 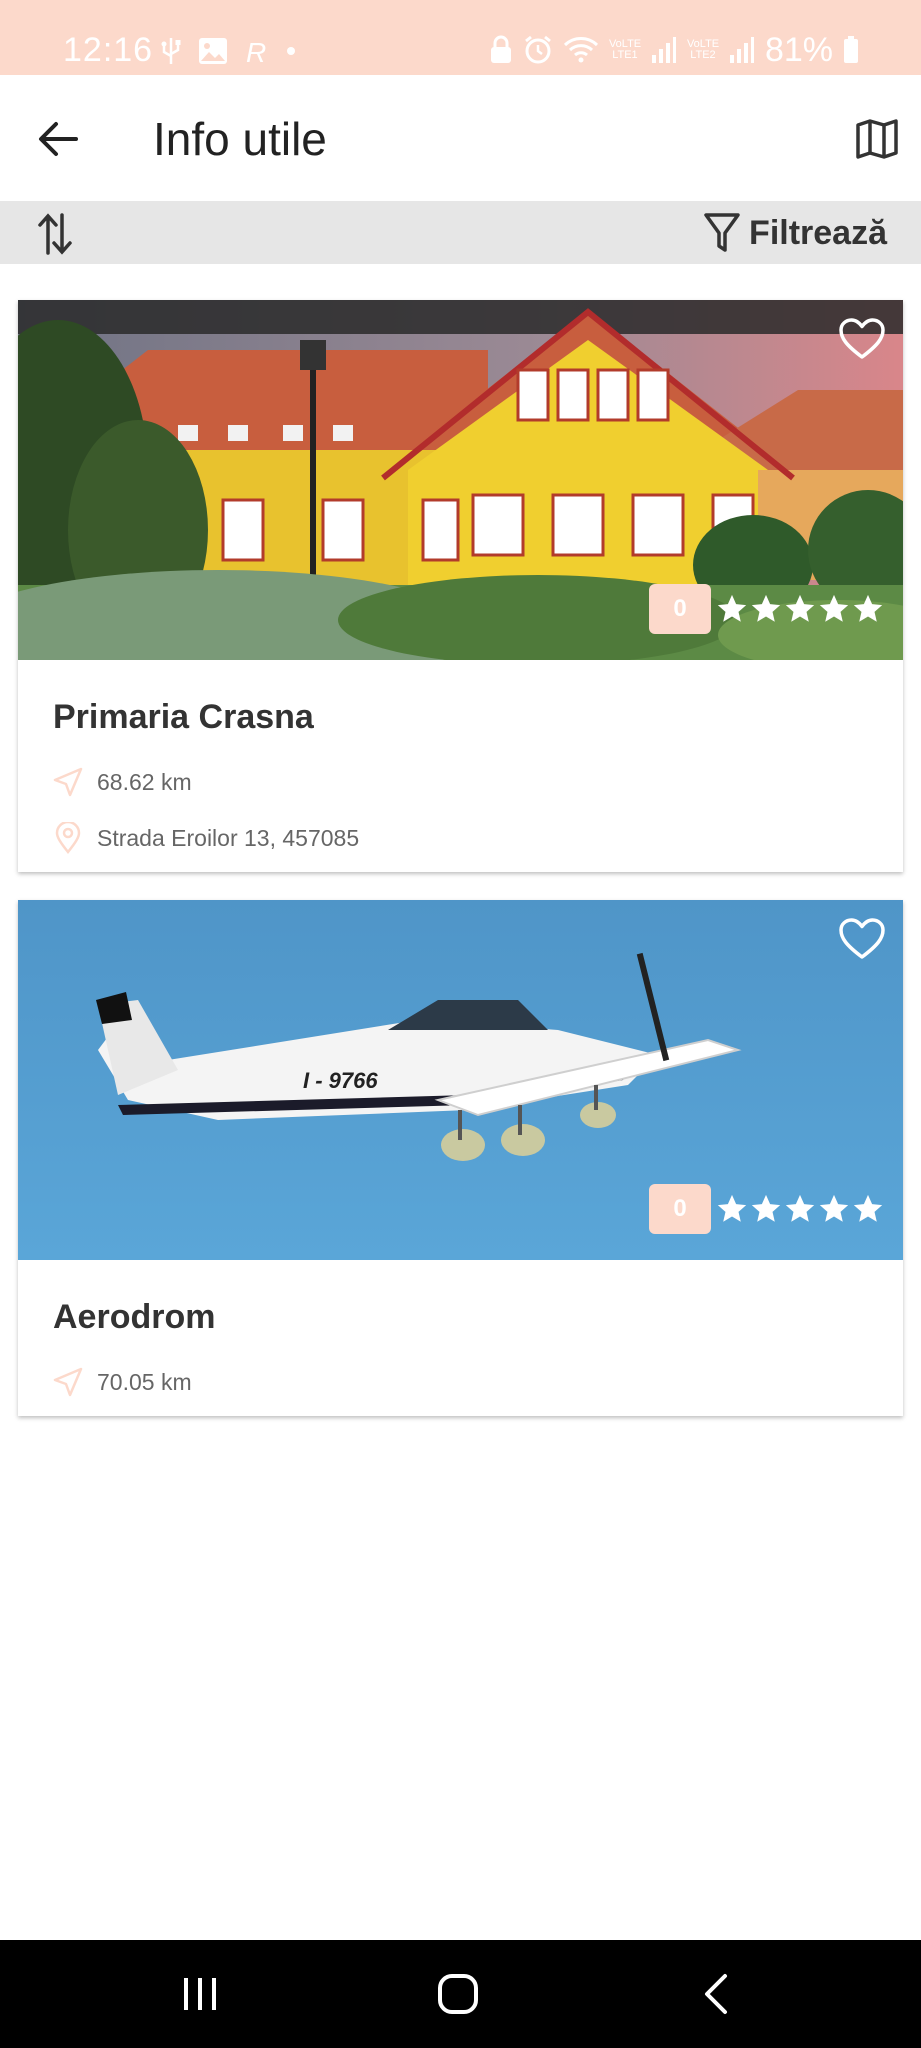 What do you see at coordinates (722, 232) in the screenshot?
I see `filter-icon` at bounding box center [722, 232].